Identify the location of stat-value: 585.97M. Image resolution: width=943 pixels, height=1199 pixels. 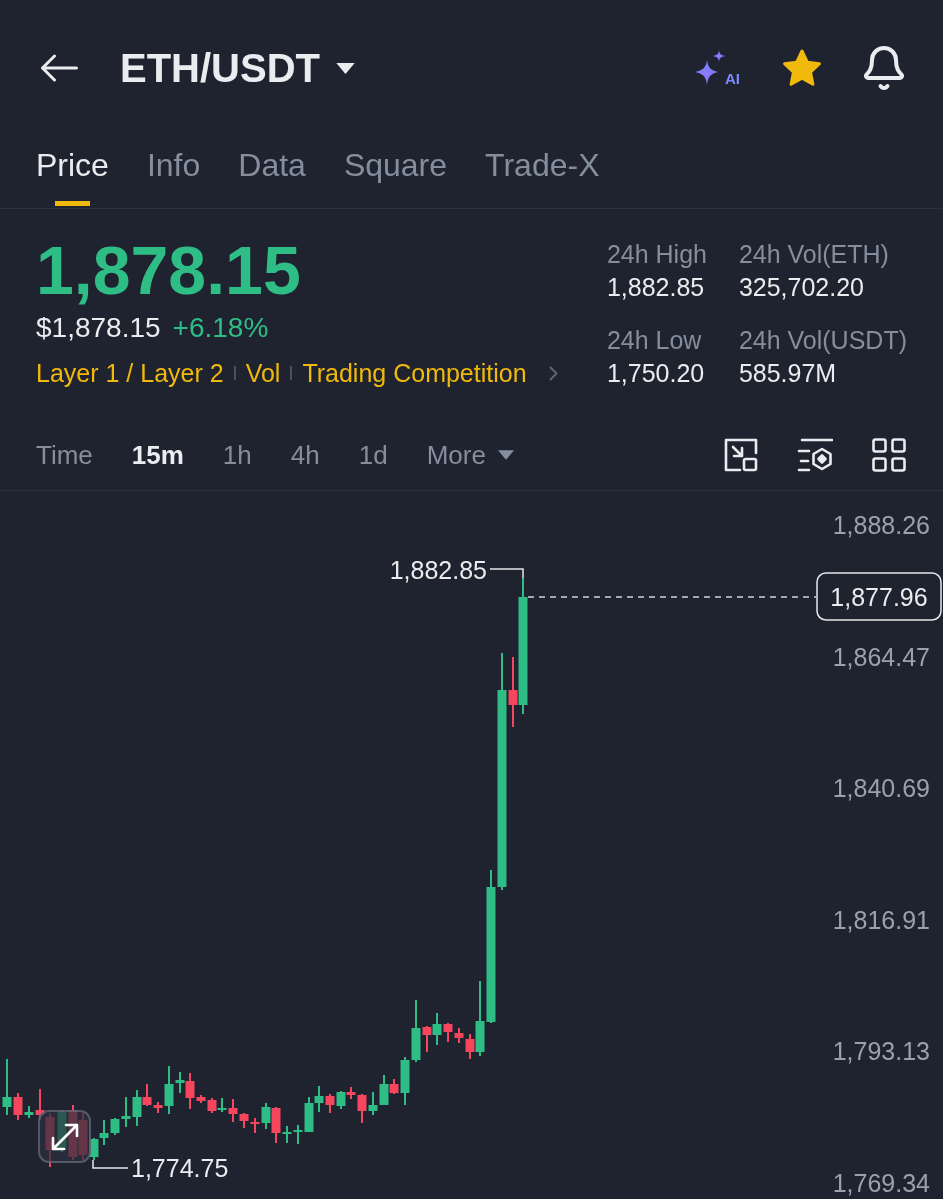
(788, 373).